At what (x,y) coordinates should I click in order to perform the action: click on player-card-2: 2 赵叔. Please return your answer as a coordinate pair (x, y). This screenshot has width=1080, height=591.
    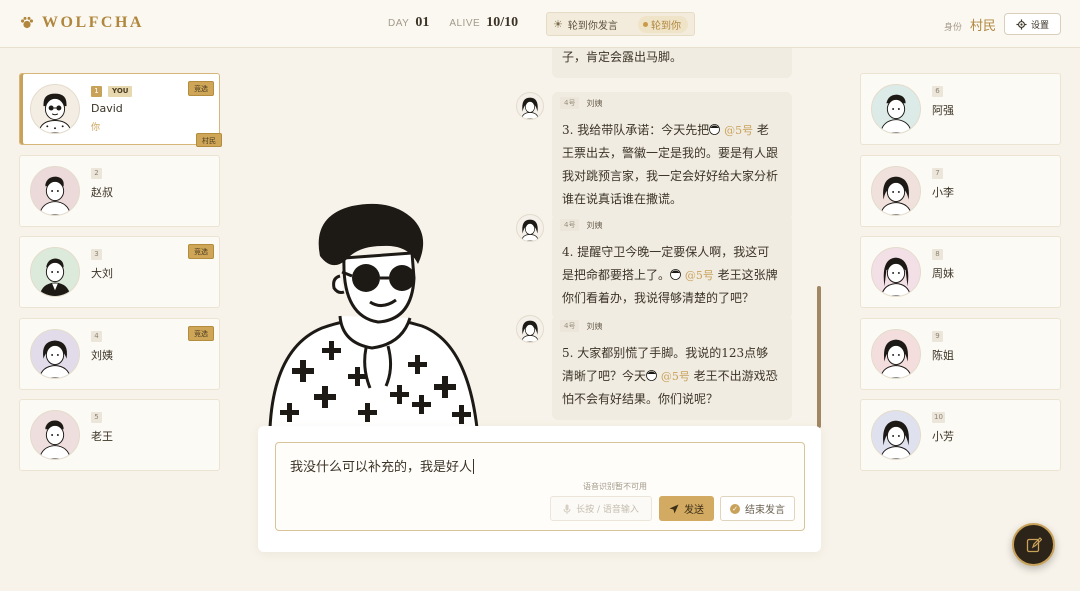
    Looking at the image, I should click on (119, 191).